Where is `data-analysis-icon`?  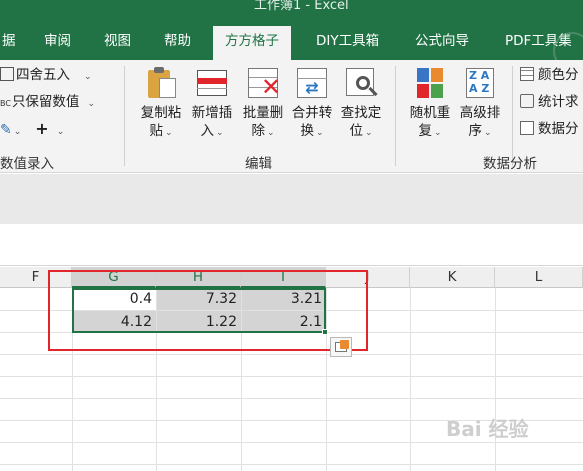 data-analysis-icon is located at coordinates (527, 128).